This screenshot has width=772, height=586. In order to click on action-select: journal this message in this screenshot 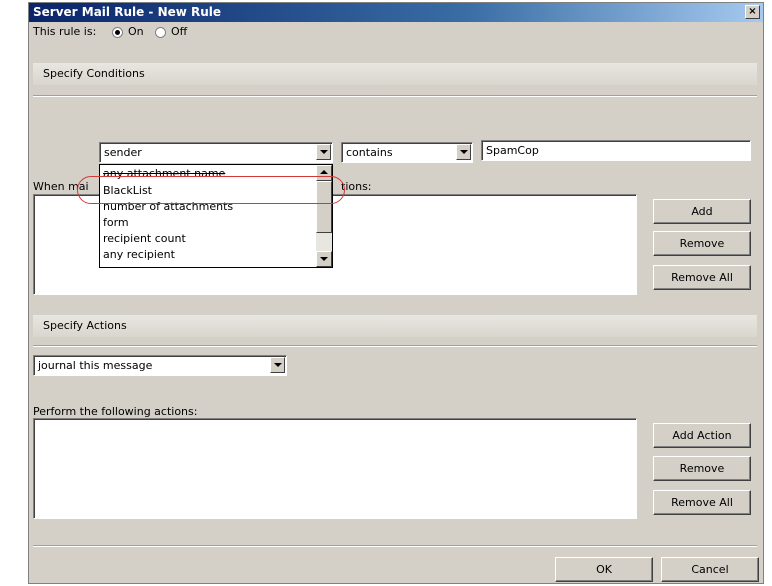, I will do `click(160, 365)`.